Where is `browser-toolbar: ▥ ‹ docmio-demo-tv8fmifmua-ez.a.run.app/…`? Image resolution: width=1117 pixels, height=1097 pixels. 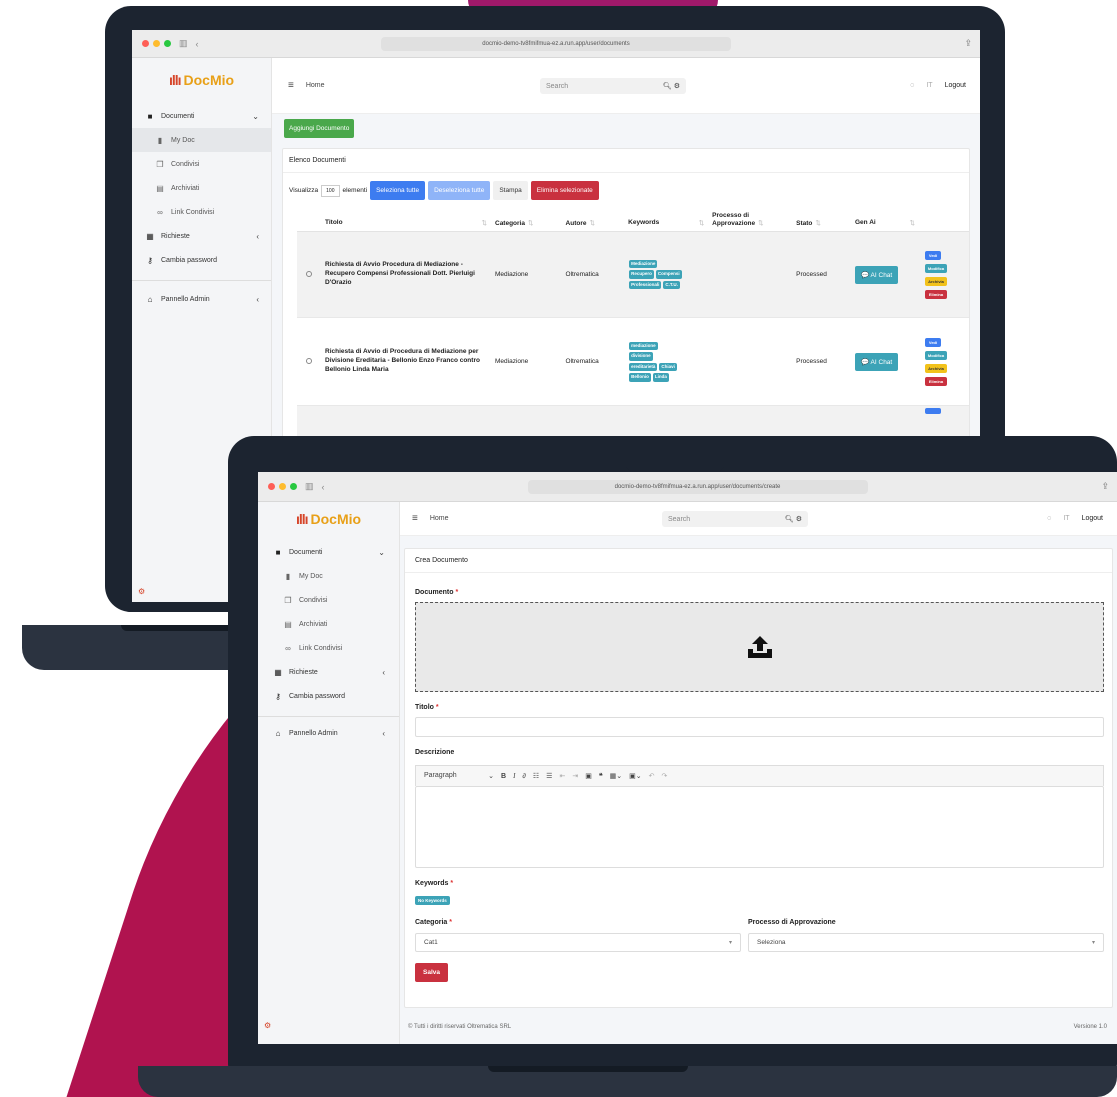
browser-toolbar: ▥ ‹ docmio-demo-tv8fmifmua-ez.a.run.app/… is located at coordinates (687, 487).